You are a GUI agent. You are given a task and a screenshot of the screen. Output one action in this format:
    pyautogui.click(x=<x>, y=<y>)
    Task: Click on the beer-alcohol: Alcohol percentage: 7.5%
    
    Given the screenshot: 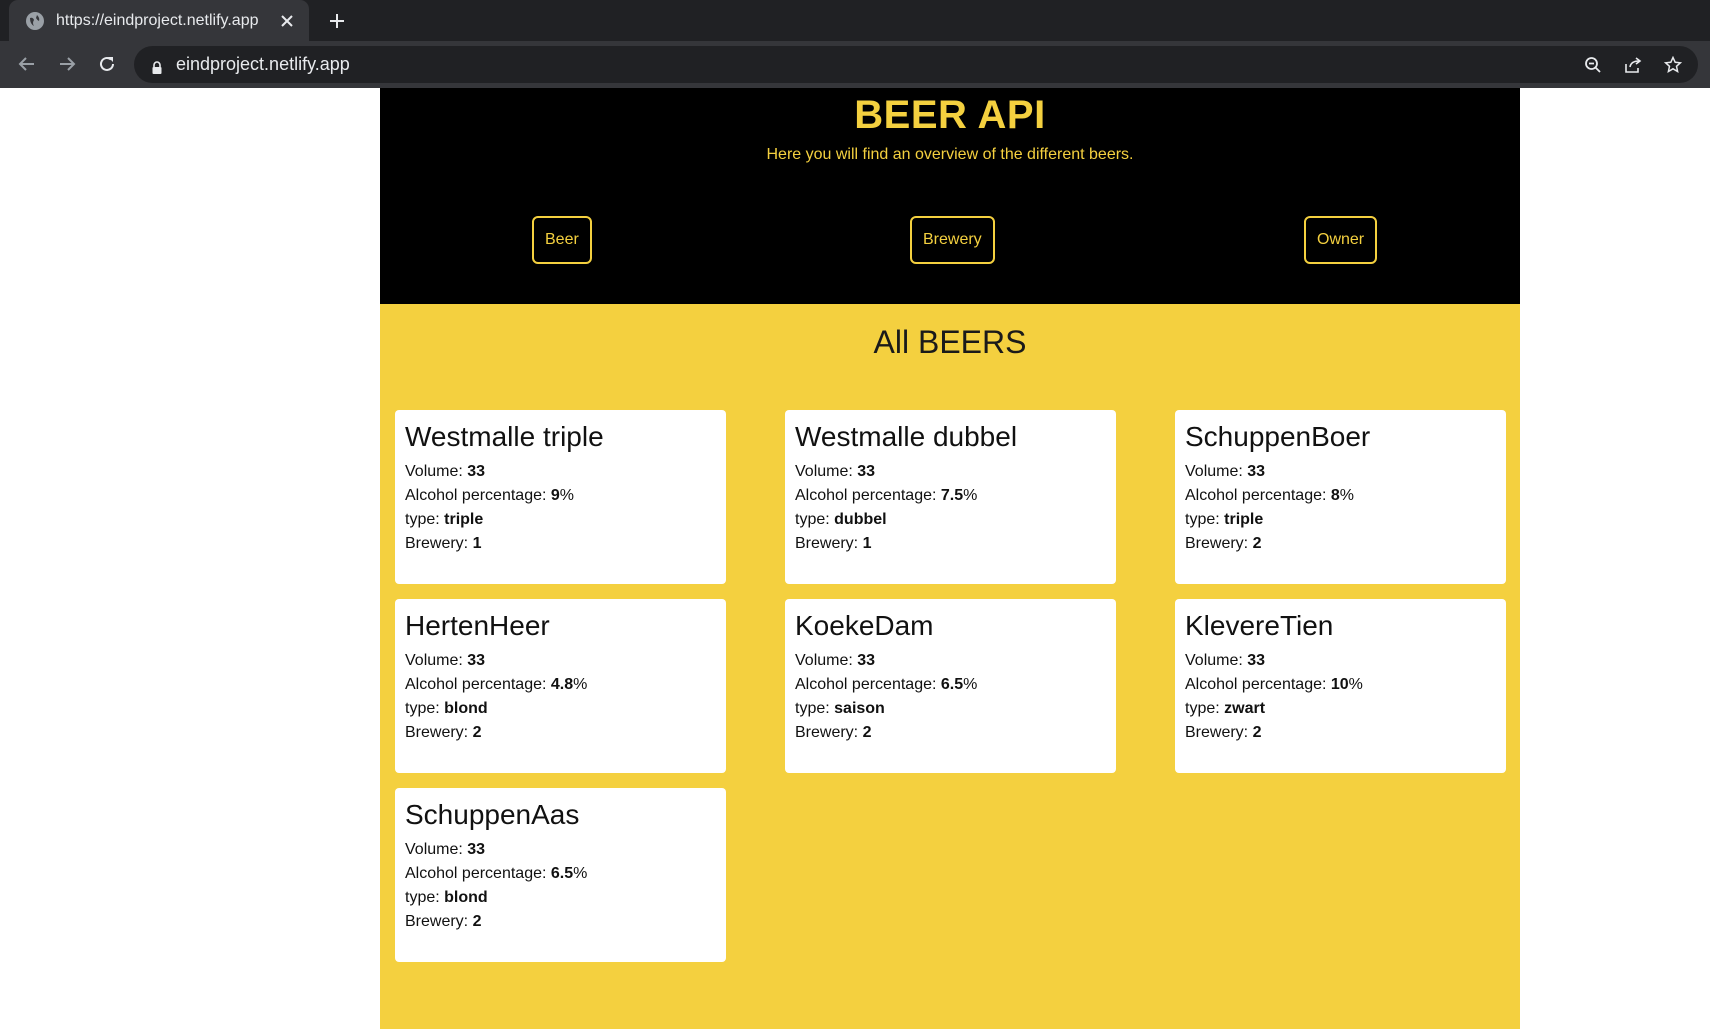 What is the action you would take?
    pyautogui.click(x=886, y=495)
    